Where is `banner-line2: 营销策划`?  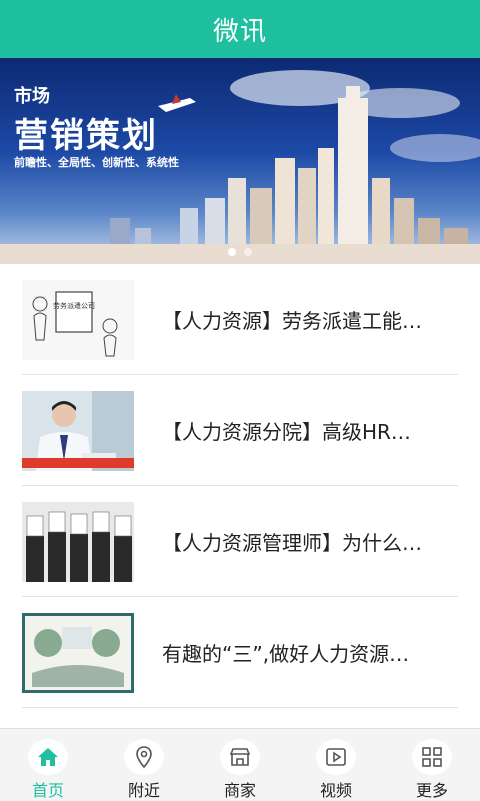 banner-line2: 营销策划 is located at coordinates (86, 136).